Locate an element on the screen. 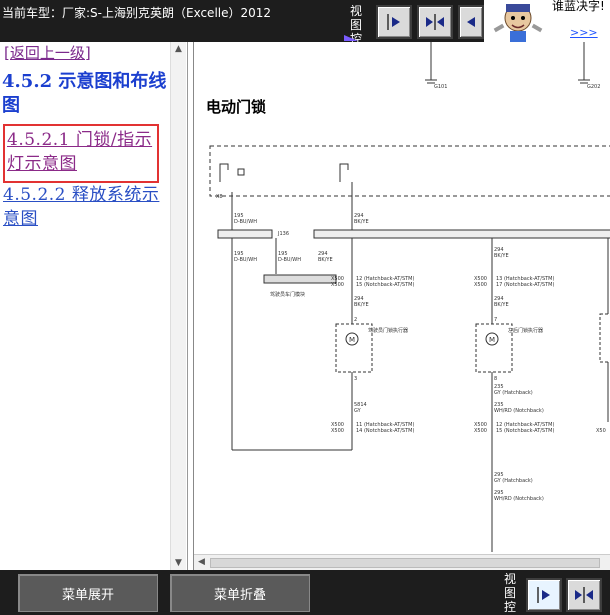 The width and height of the screenshot is (610, 615). scroll-thumb is located at coordinates (405, 563).